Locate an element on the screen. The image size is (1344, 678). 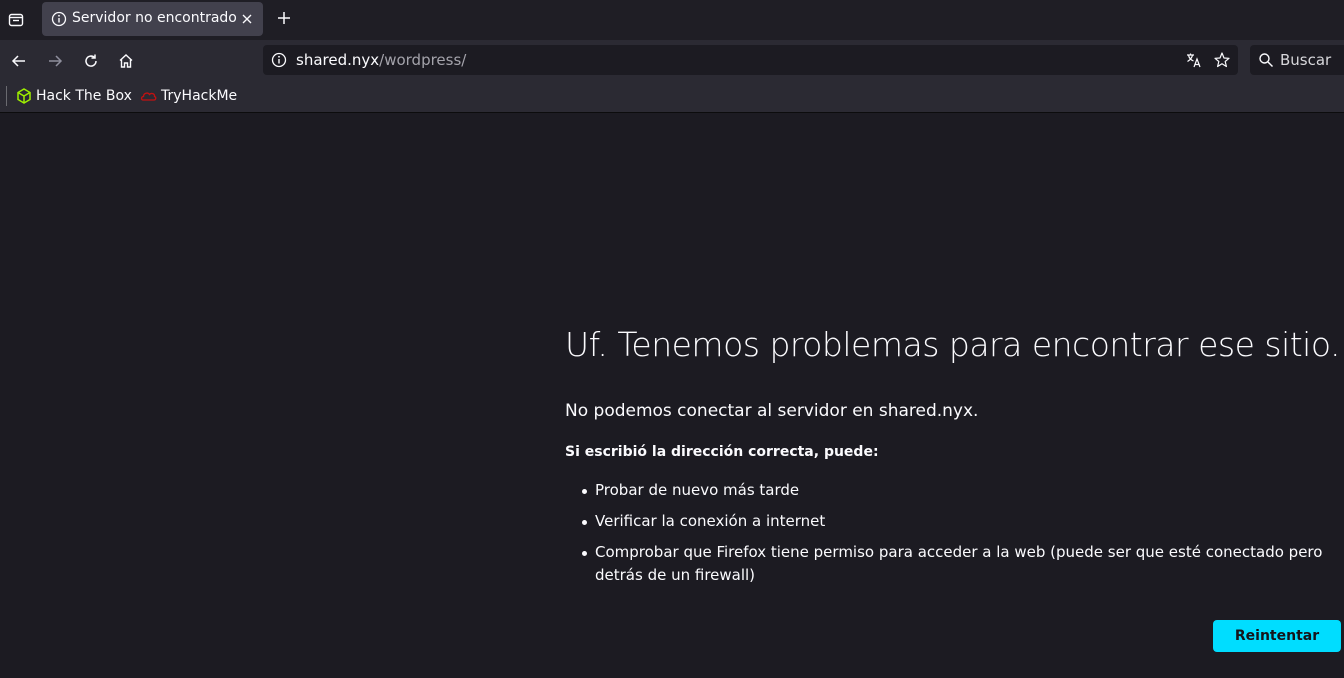
search-placeholder: Buscar is located at coordinates (1306, 60).